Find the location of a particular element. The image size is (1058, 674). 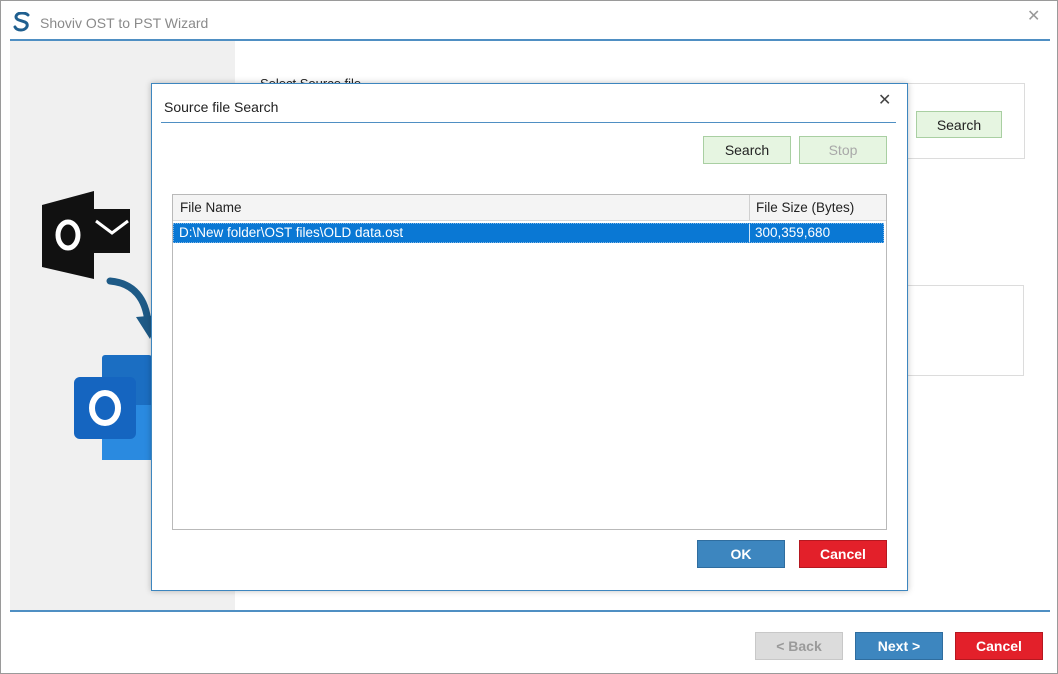

back-button-label: < Back is located at coordinates (799, 646).